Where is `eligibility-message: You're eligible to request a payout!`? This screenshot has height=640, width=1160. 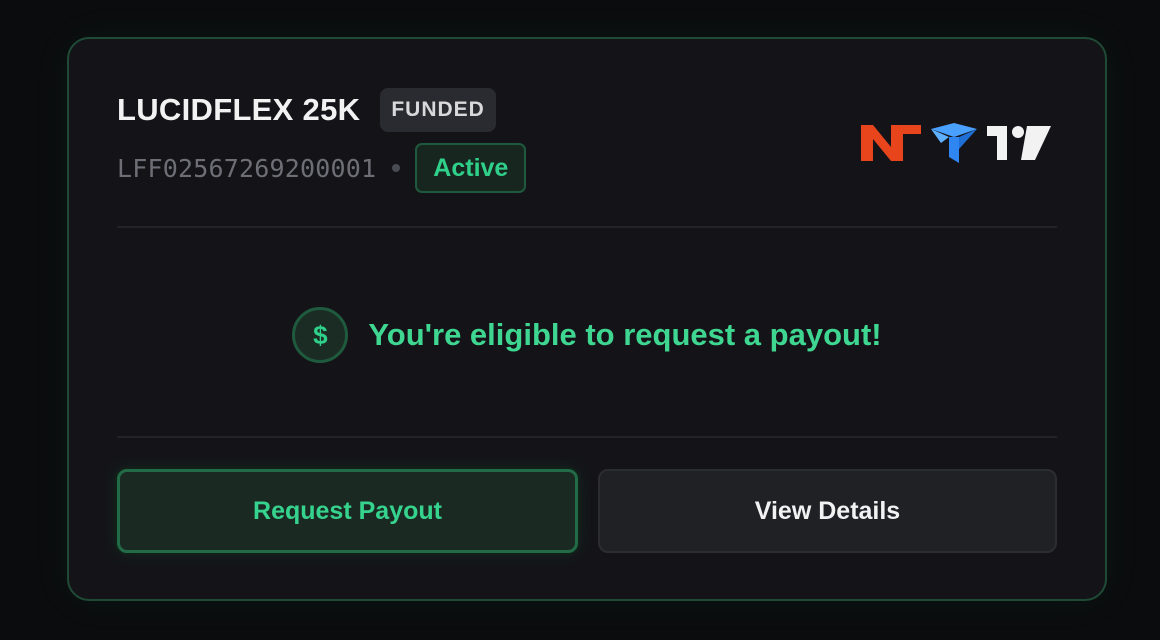
eligibility-message: You're eligible to request a payout! is located at coordinates (625, 334).